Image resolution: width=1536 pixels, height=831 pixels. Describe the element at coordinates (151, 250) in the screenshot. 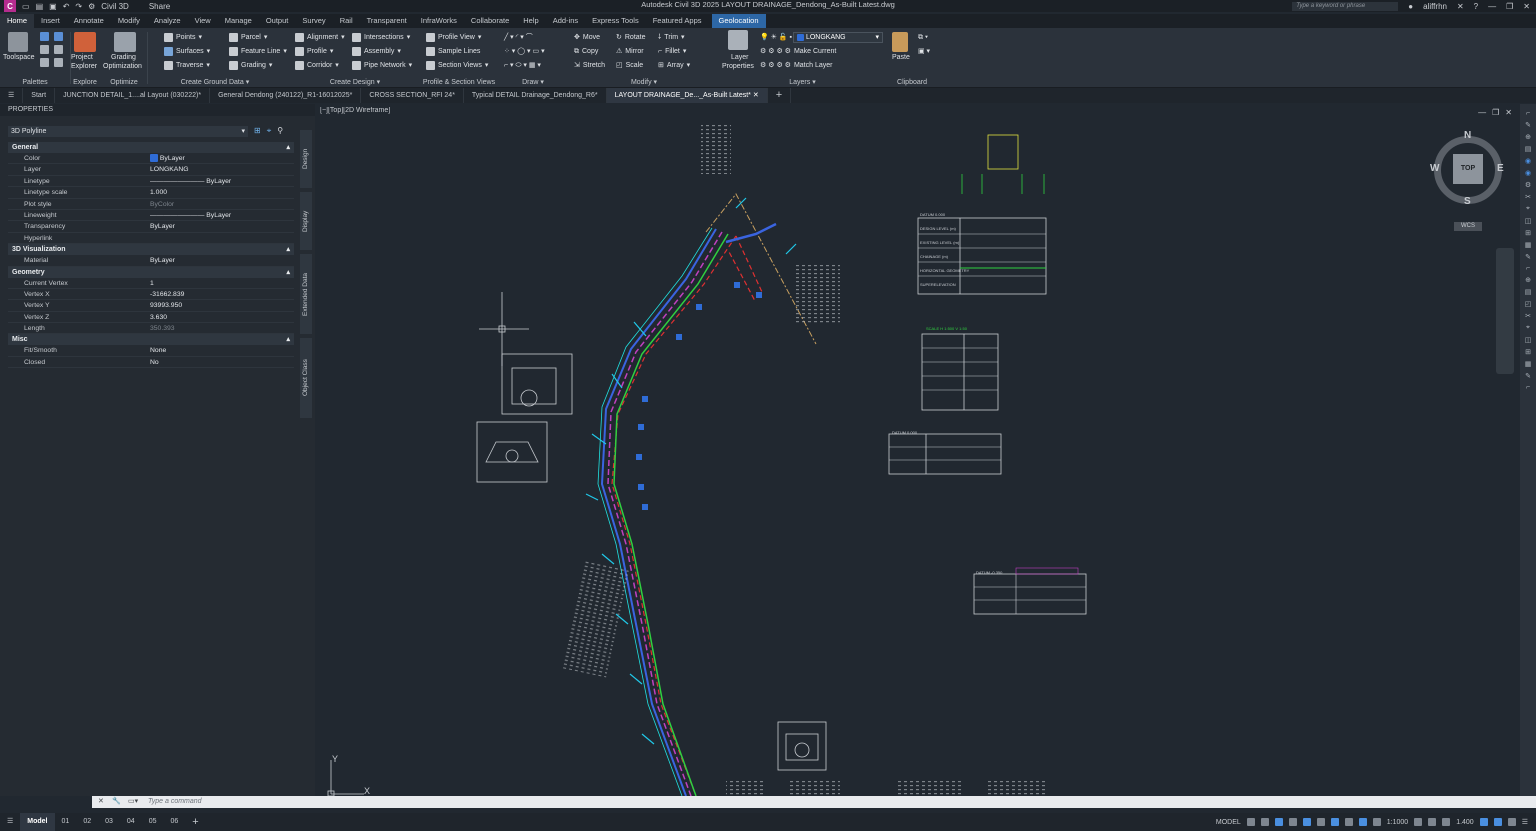

I see `category-3d-visualization: 3D Visualization ▴` at that location.